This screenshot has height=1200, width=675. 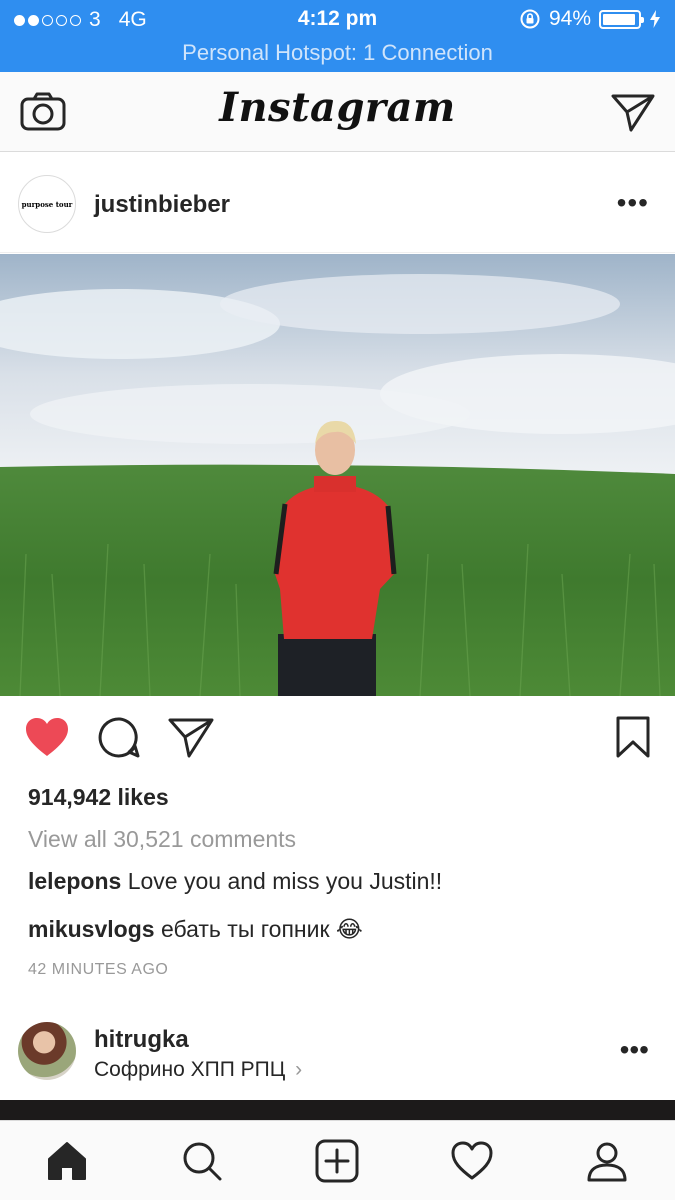 What do you see at coordinates (633, 112) in the screenshot?
I see `paper-plane-icon` at bounding box center [633, 112].